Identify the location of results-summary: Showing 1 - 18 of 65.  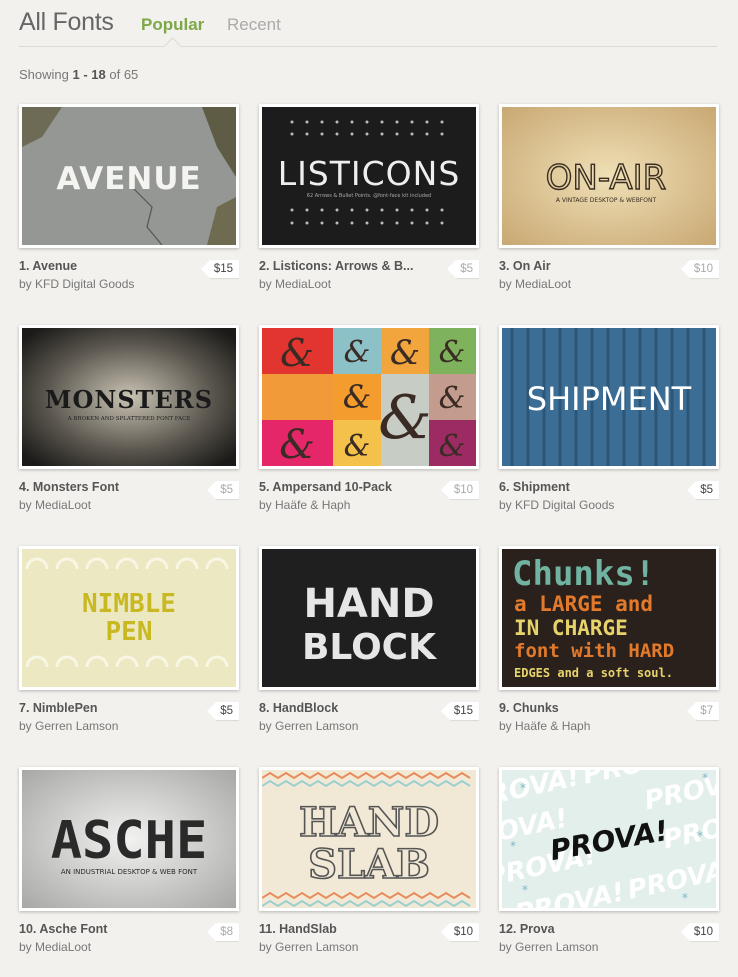
(78, 74).